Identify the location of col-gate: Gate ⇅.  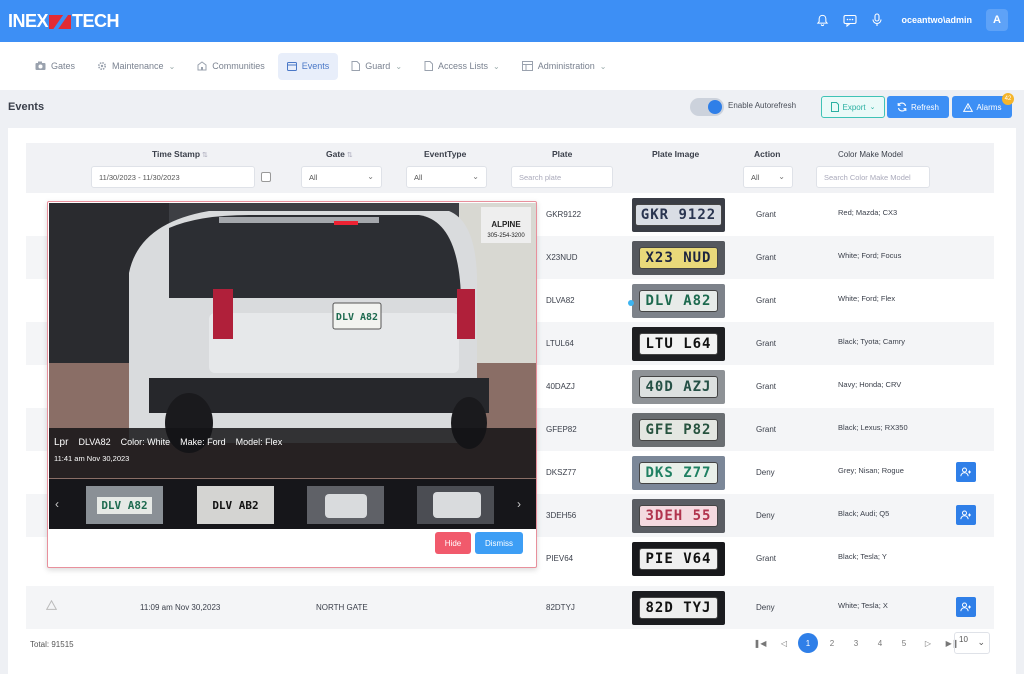
(339, 154).